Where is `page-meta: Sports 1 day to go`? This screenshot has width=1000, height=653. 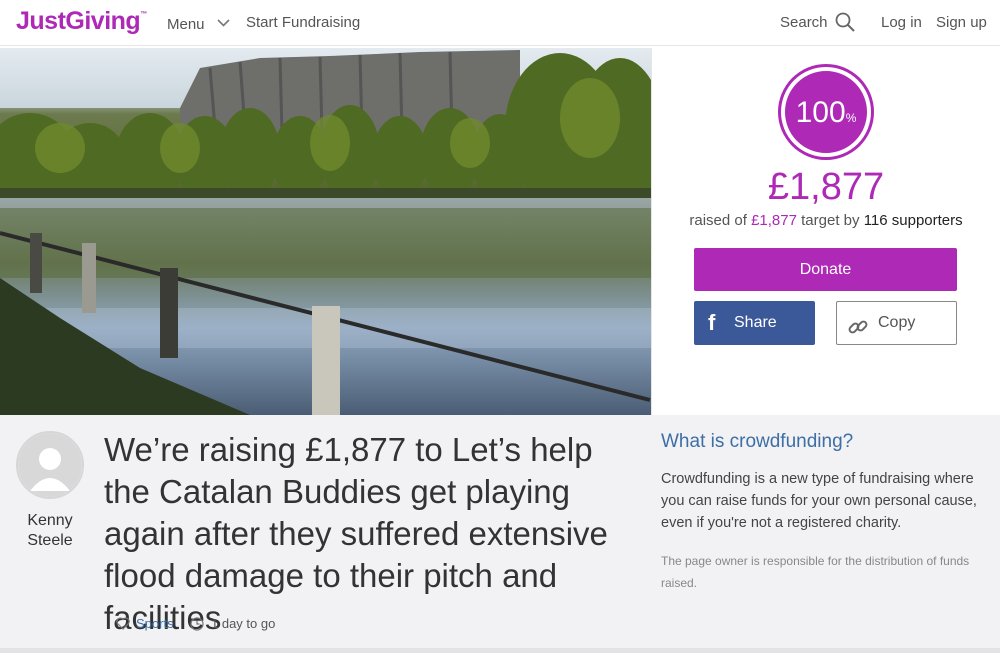 page-meta: Sports 1 day to go is located at coordinates (195, 624).